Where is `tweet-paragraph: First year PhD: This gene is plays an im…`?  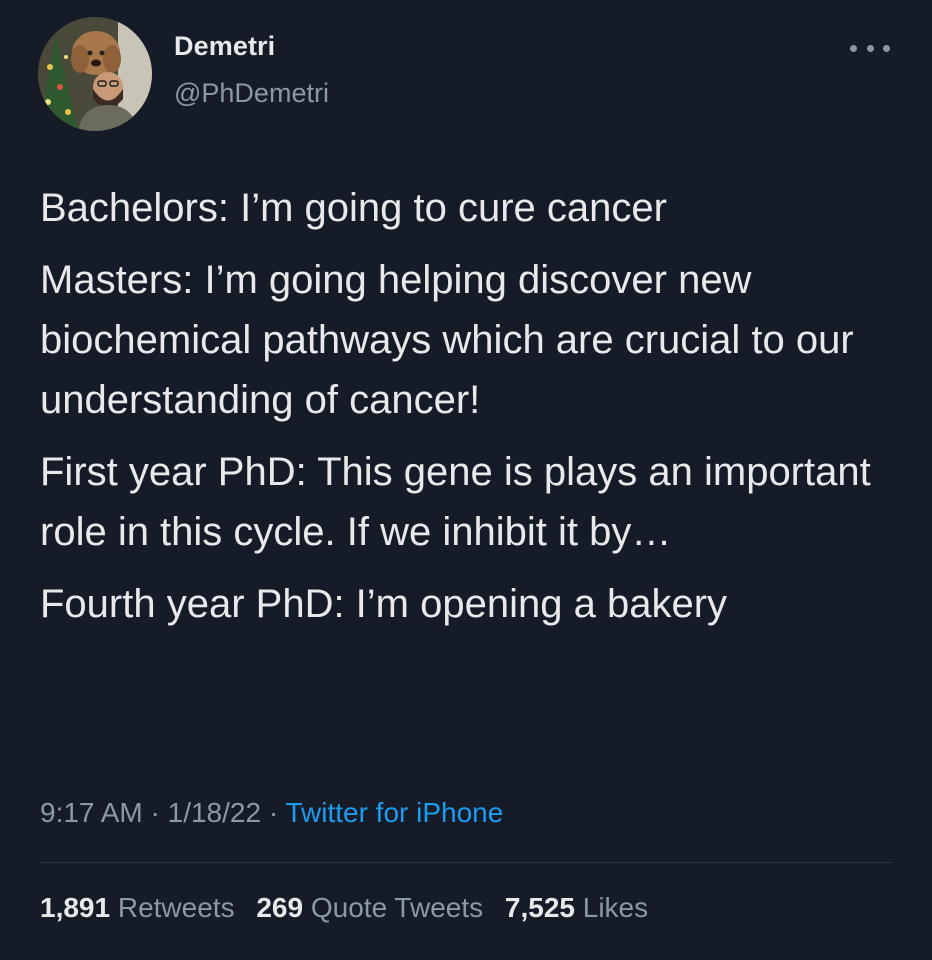
tweet-paragraph: First year PhD: This gene is plays an im… is located at coordinates (455, 502).